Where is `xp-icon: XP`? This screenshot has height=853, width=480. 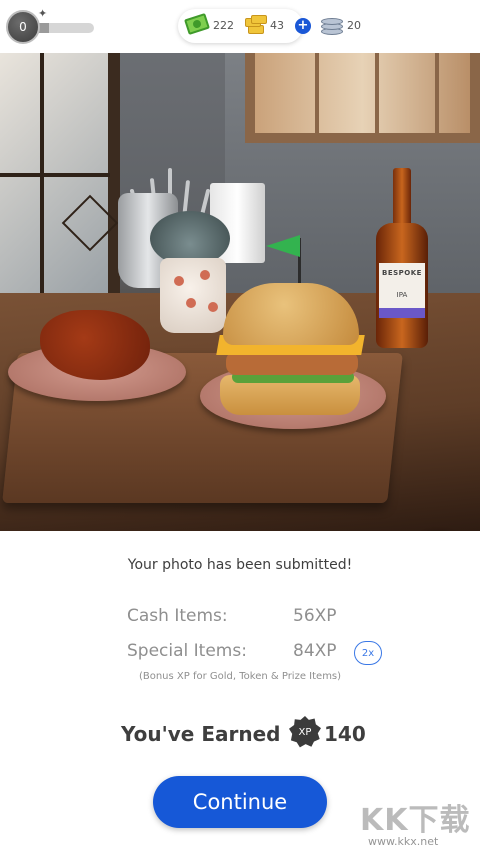 xp-icon: XP is located at coordinates (305, 732).